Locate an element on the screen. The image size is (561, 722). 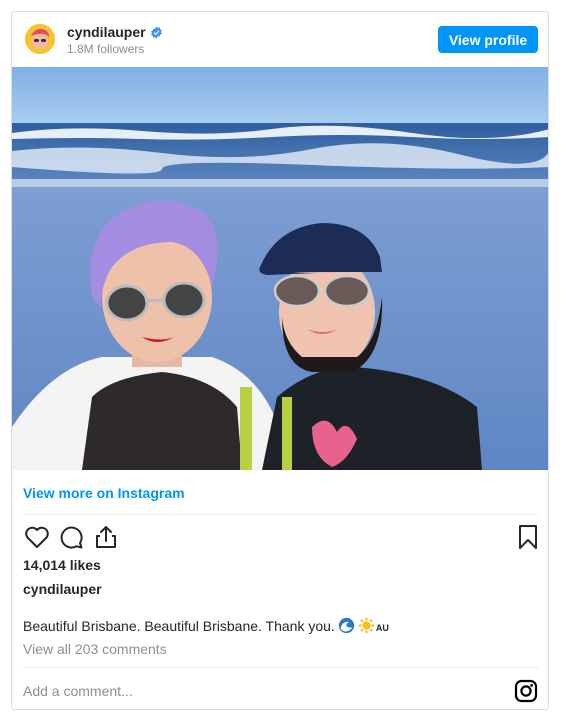
instagram-icon is located at coordinates (526, 691).